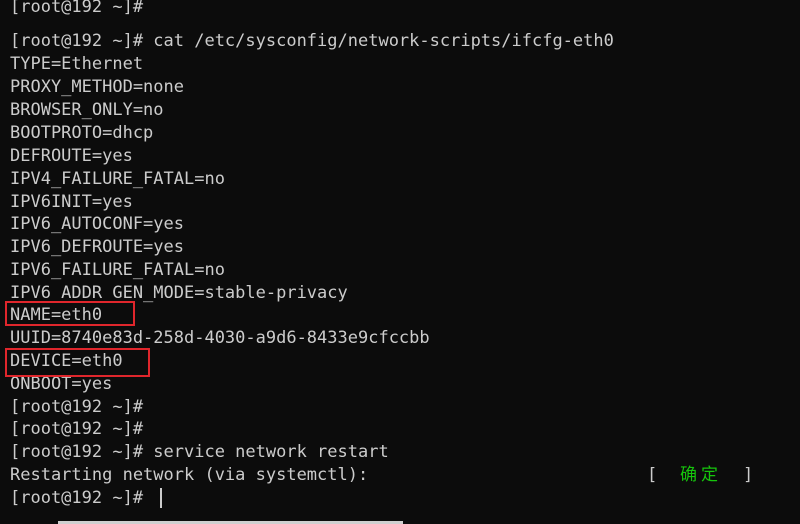 The width and height of the screenshot is (800, 524). Describe the element at coordinates (87, 110) in the screenshot. I see `config-line: BROWSER_ONLY=no` at that location.